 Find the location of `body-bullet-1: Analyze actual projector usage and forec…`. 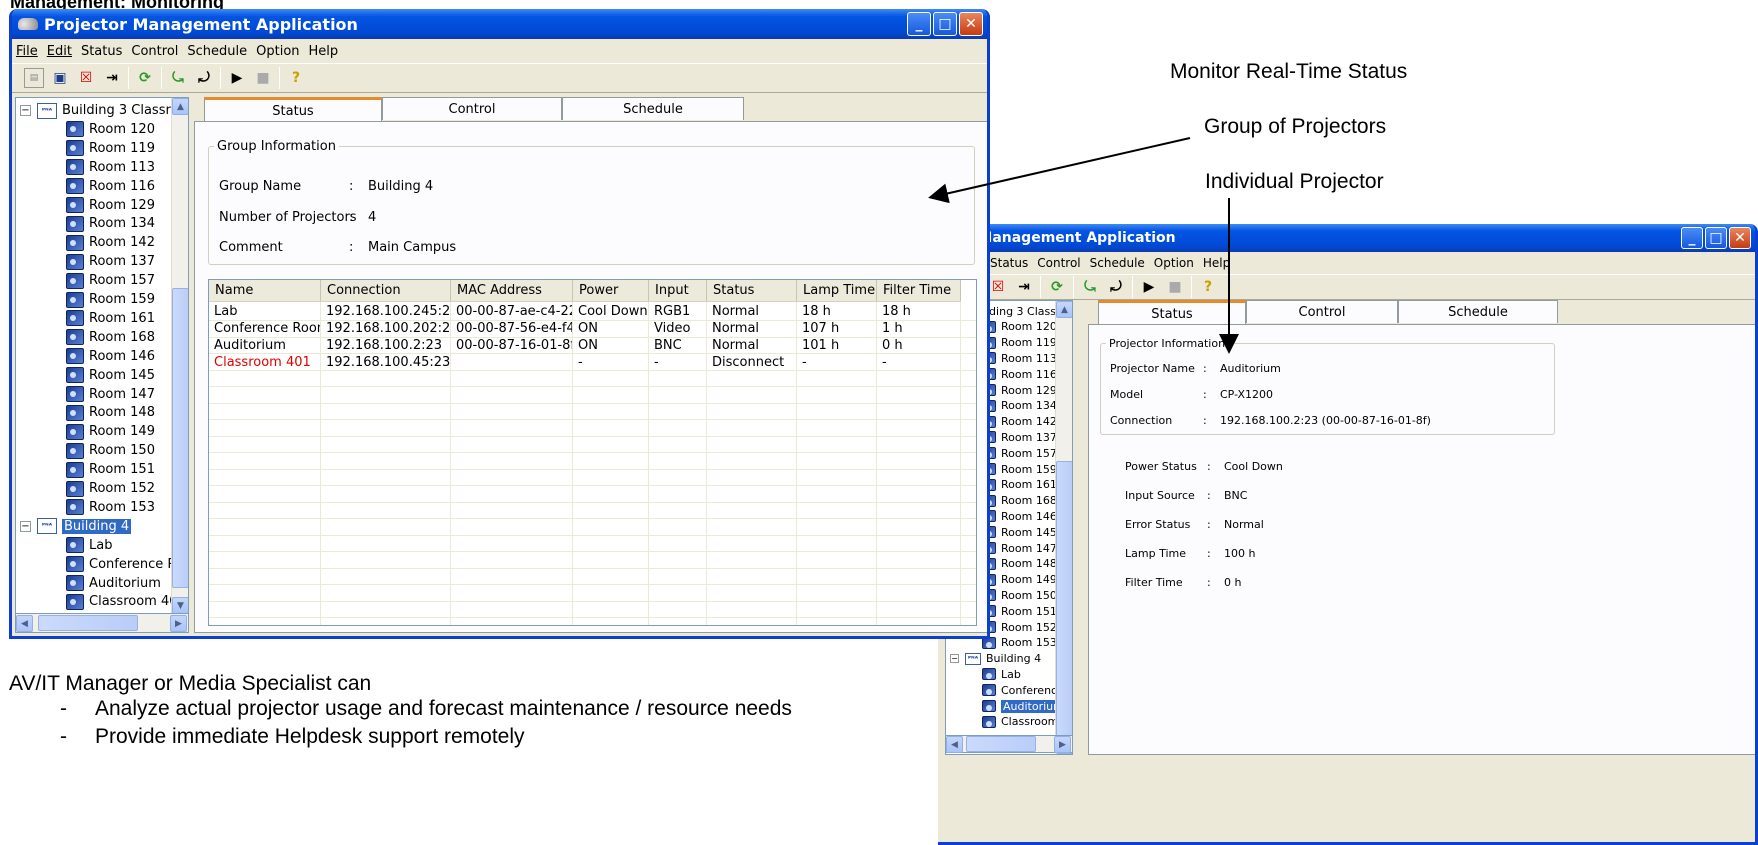

body-bullet-1: Analyze actual projector usage and forec… is located at coordinates (443, 708).